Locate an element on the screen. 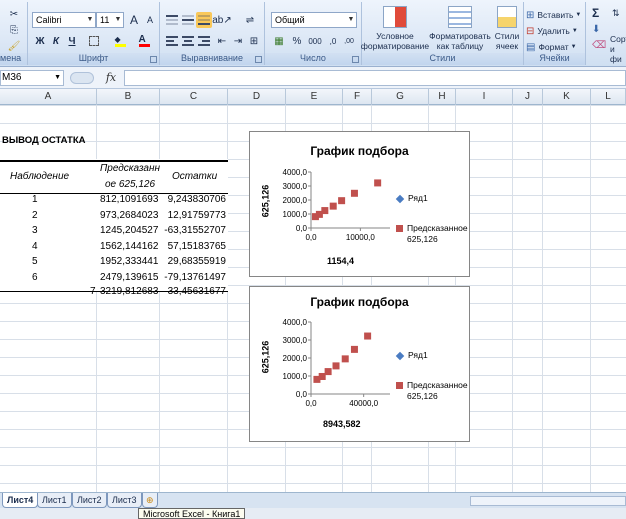 This screenshot has height=519, width=626. font-size-value: 11 is located at coordinates (105, 20).